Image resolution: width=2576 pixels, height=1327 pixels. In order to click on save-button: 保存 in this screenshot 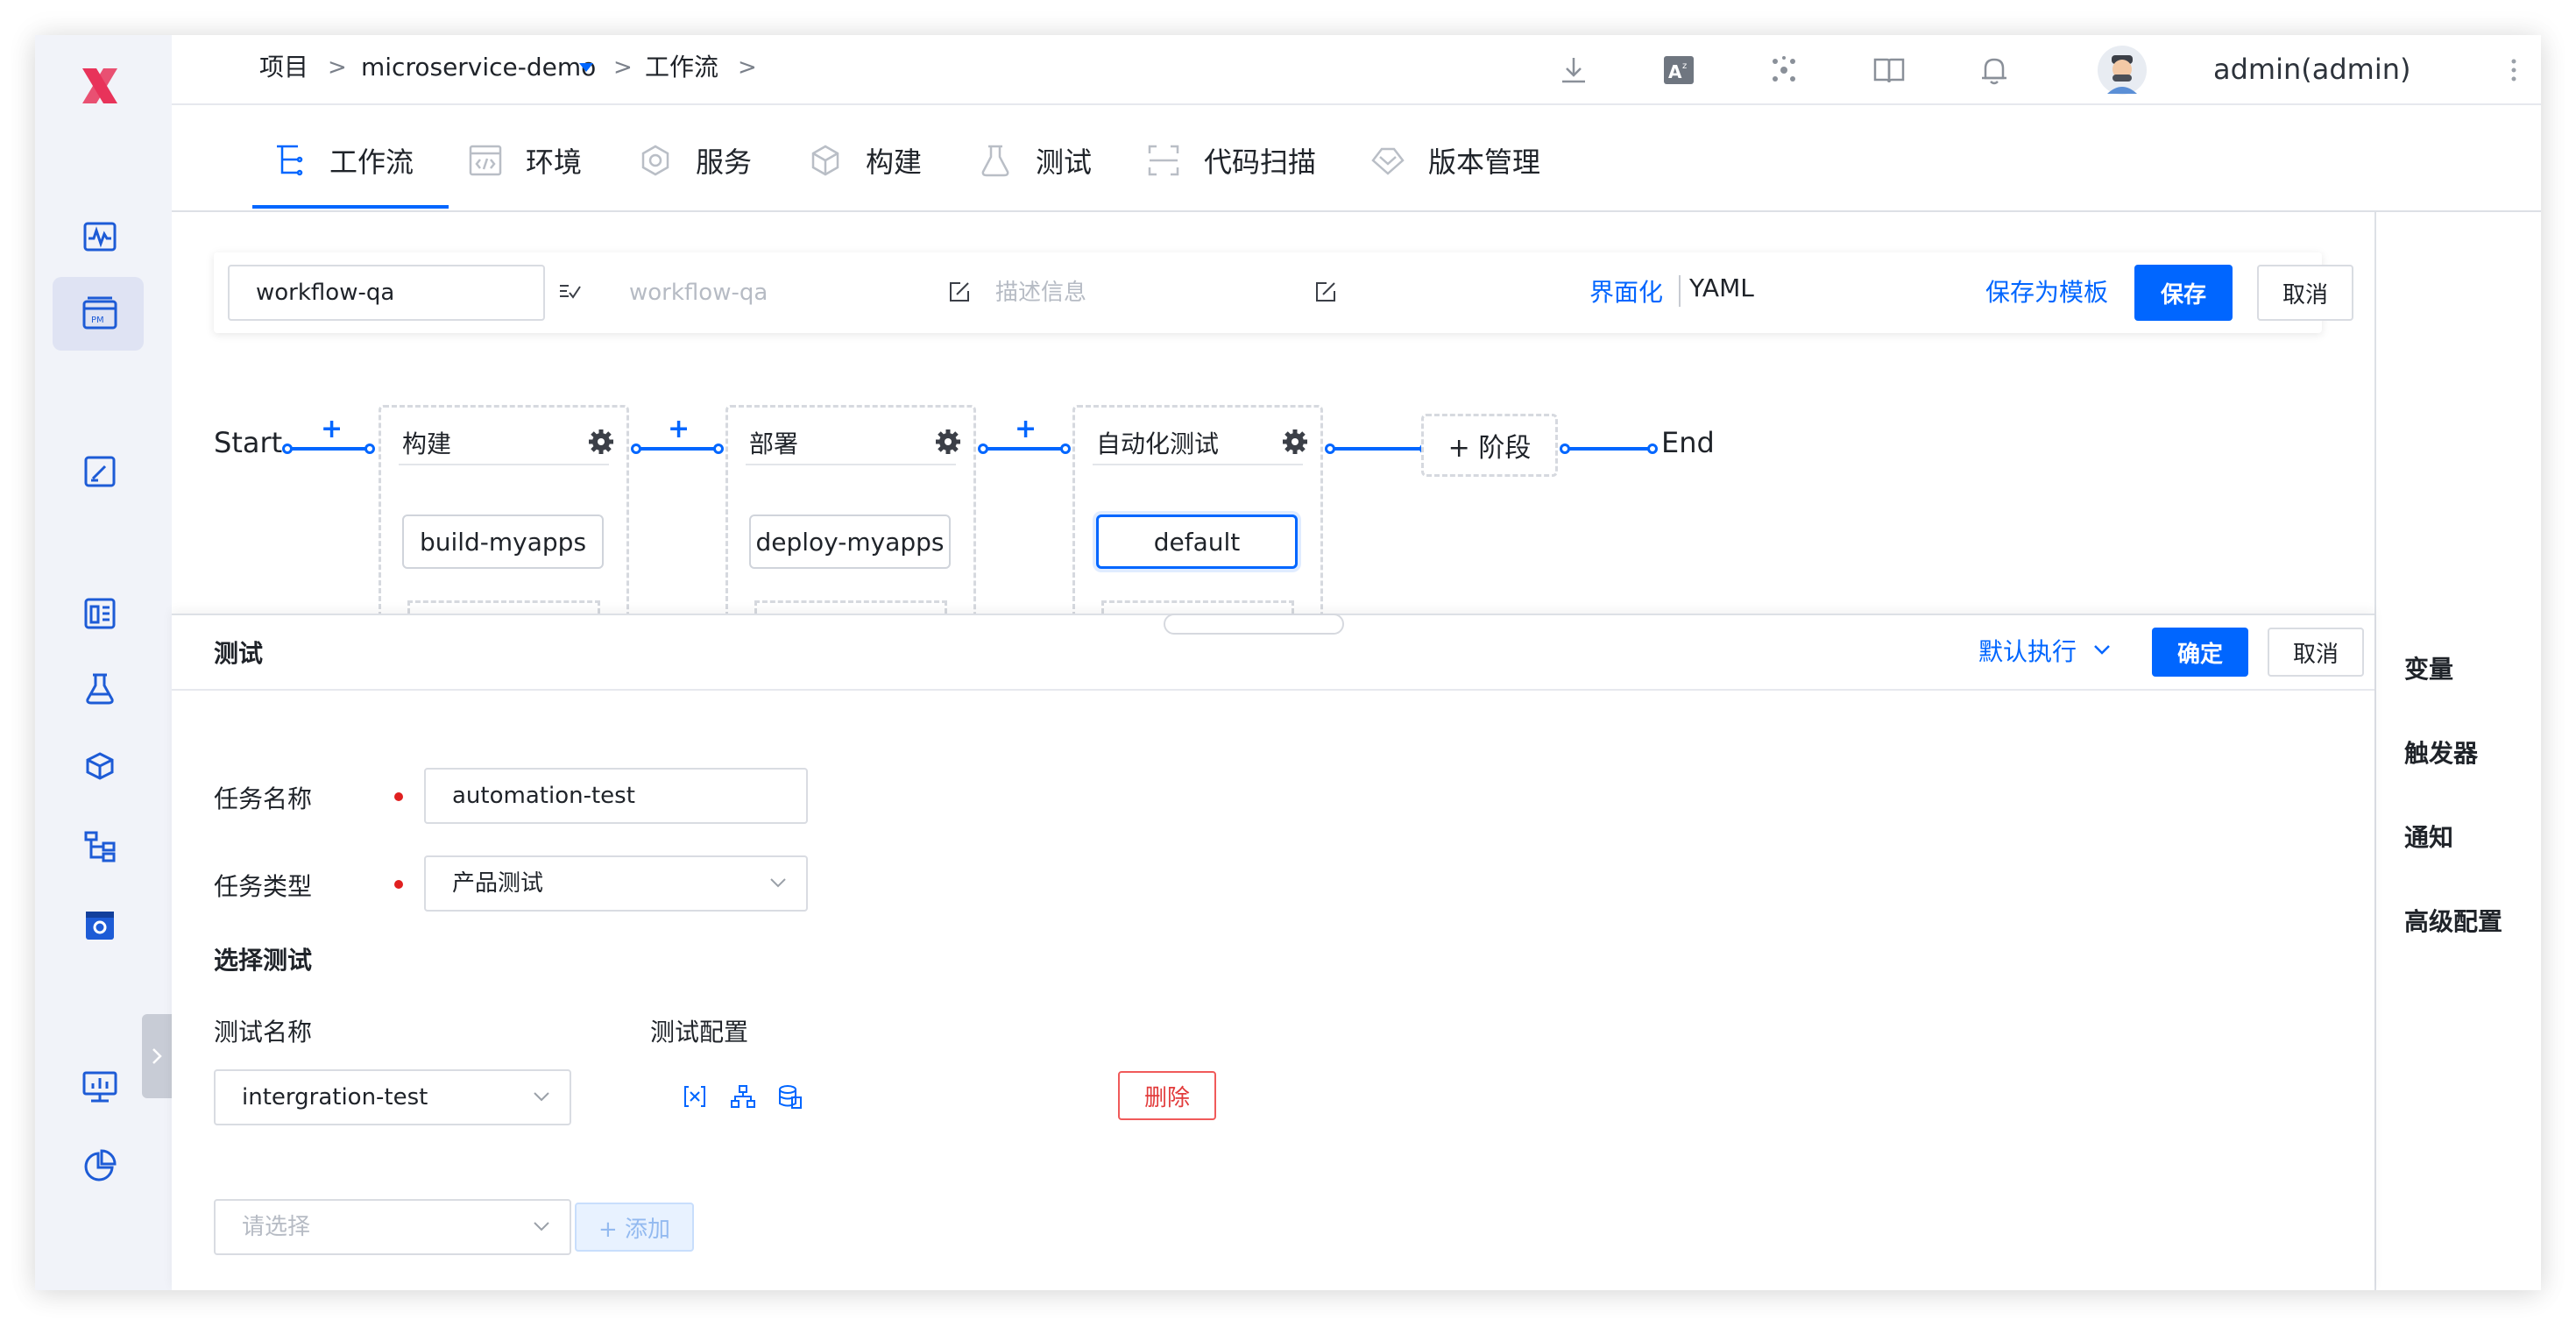, I will do `click(2183, 293)`.